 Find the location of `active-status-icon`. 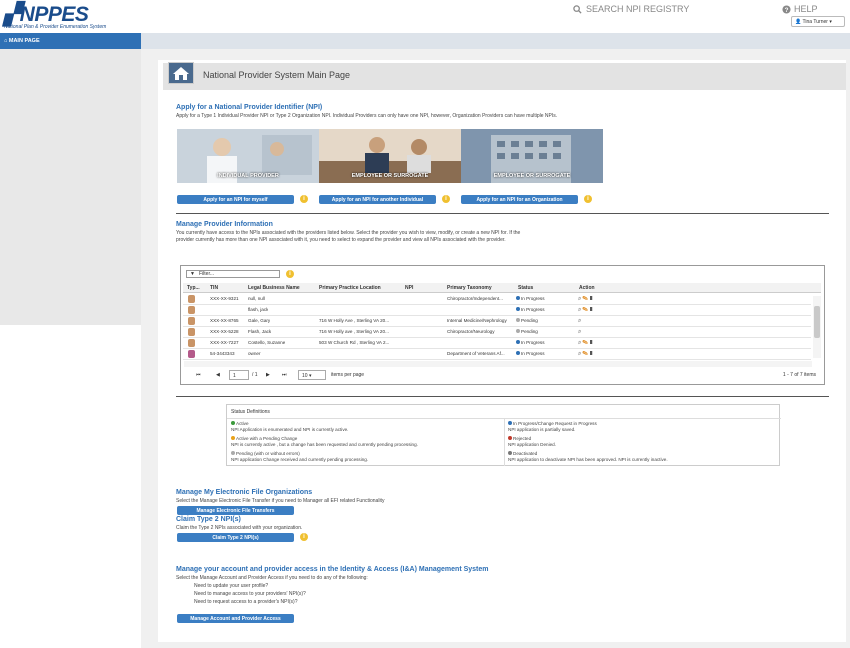

active-status-icon is located at coordinates (233, 423).